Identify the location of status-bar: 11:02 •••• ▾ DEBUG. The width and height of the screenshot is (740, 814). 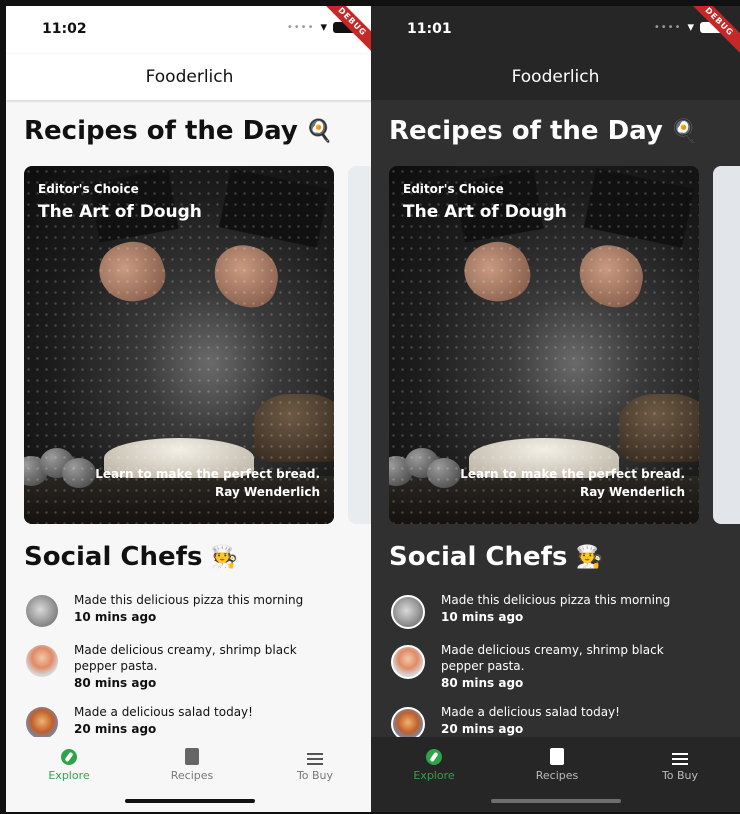
(189, 32).